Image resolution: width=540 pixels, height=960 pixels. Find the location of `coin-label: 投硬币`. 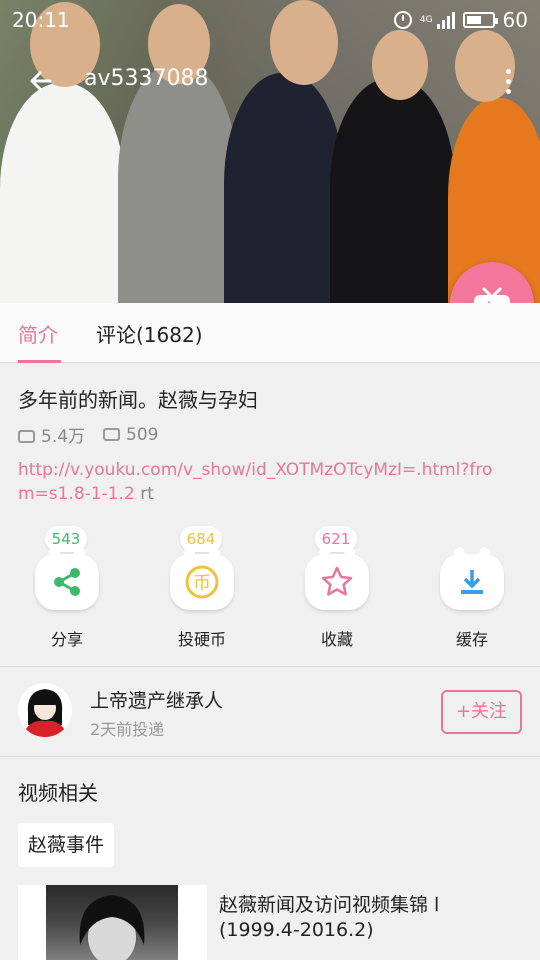

coin-label: 投硬币 is located at coordinates (201, 639).